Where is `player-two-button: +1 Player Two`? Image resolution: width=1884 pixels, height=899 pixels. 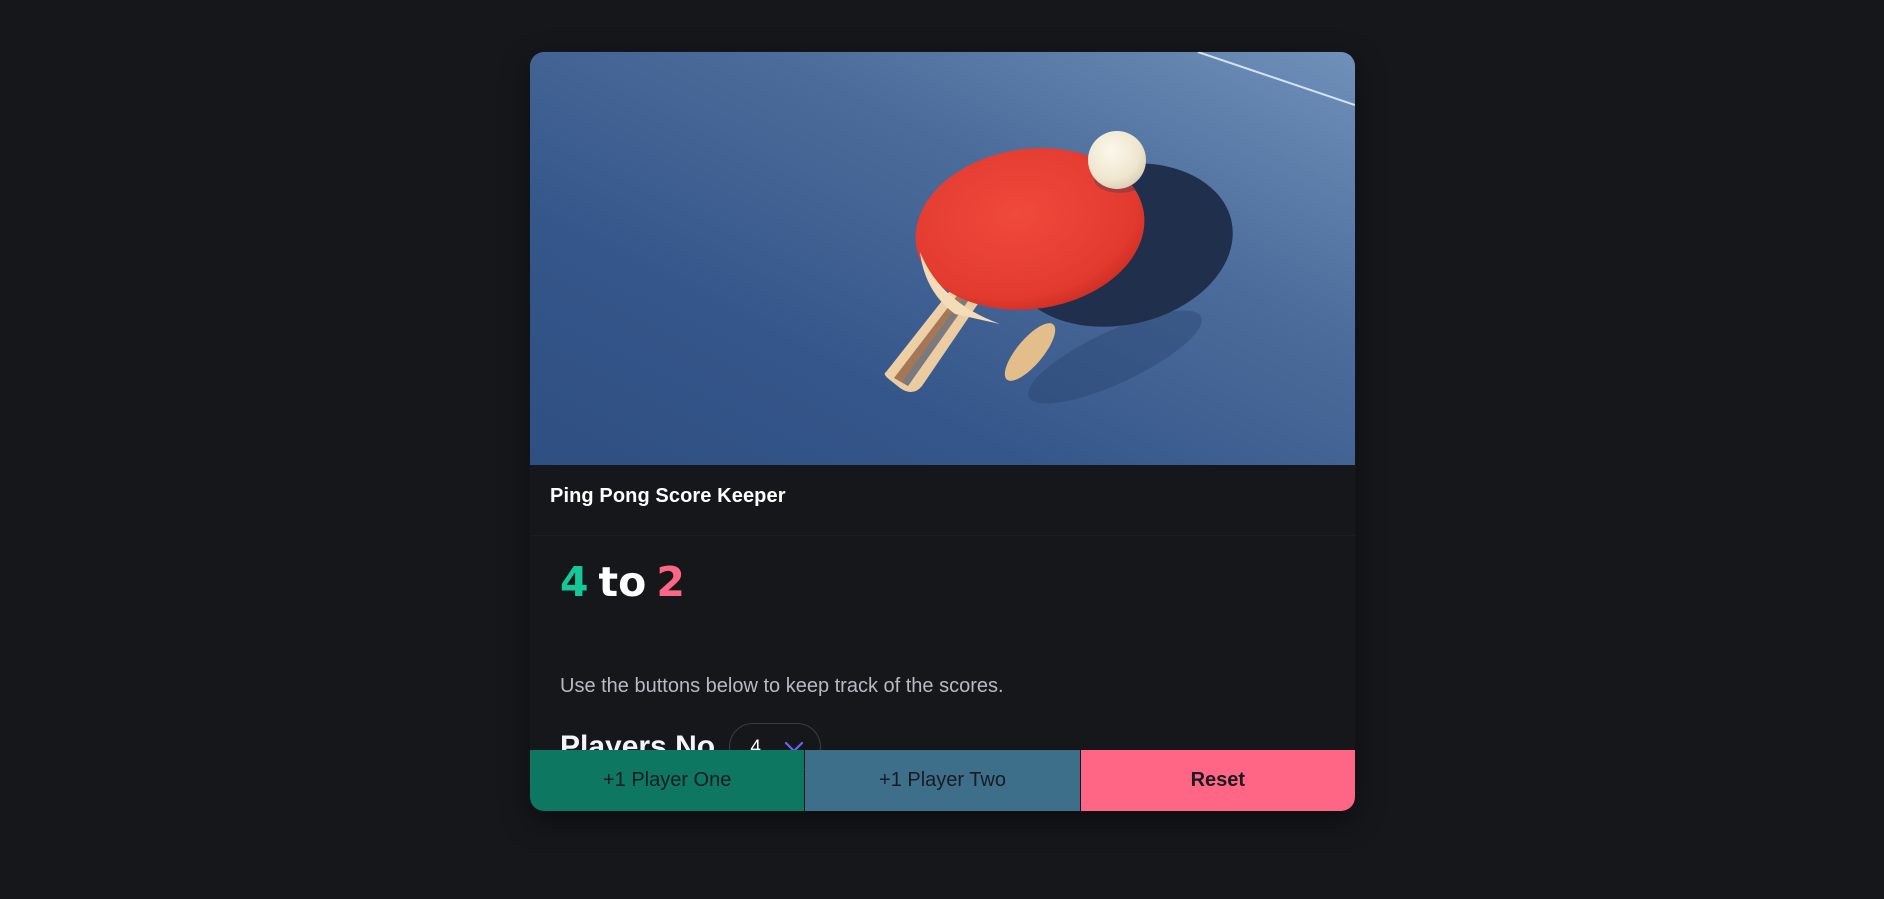
player-two-button: +1 Player Two is located at coordinates (942, 780).